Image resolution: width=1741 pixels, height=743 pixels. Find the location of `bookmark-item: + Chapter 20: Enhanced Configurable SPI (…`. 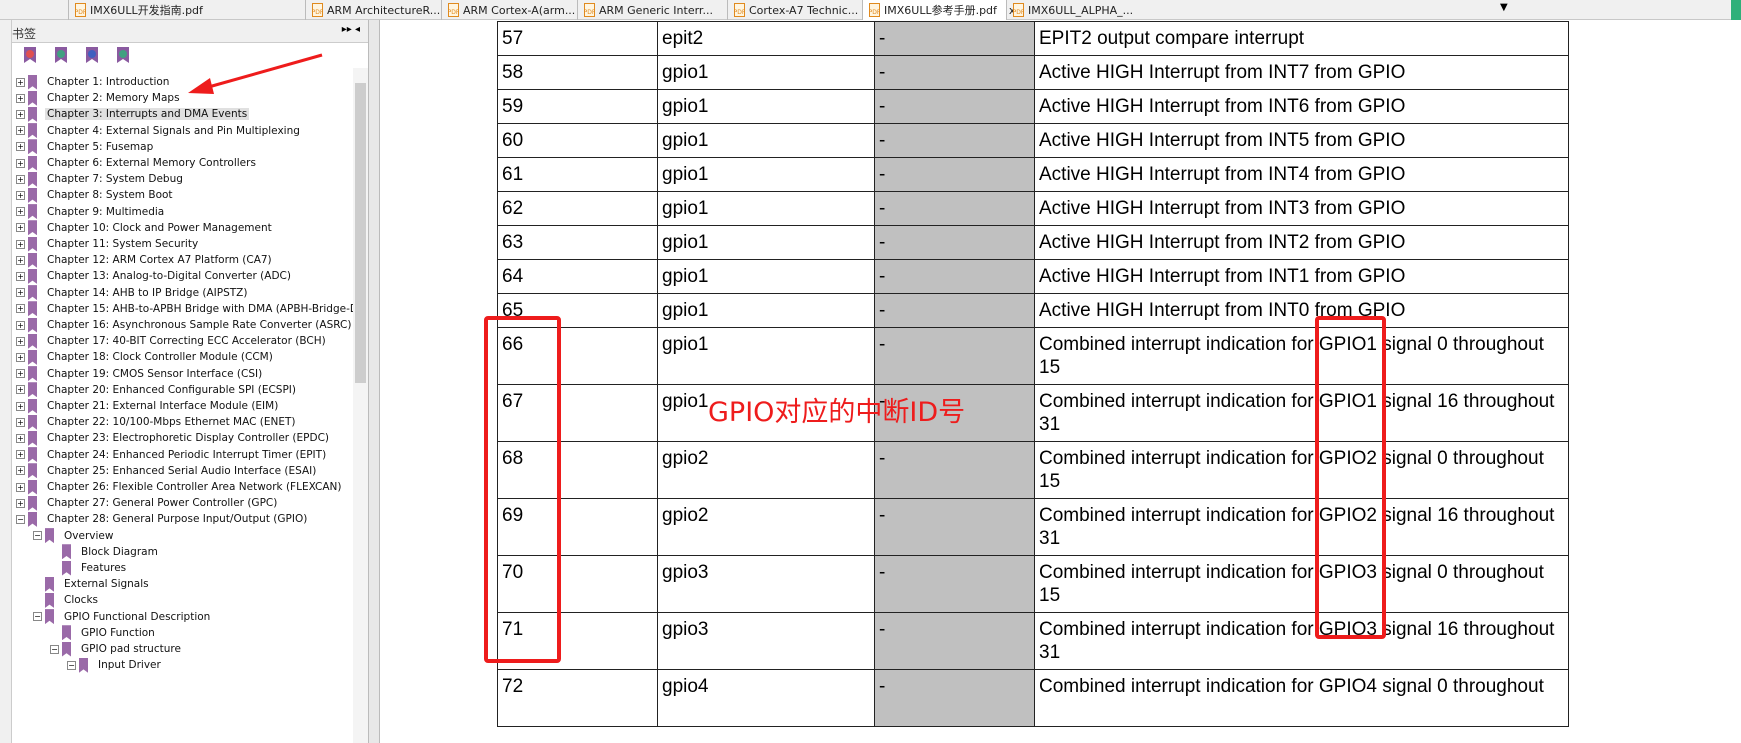

bookmark-item: + Chapter 20: Enhanced Configurable SPI (… is located at coordinates (157, 390).